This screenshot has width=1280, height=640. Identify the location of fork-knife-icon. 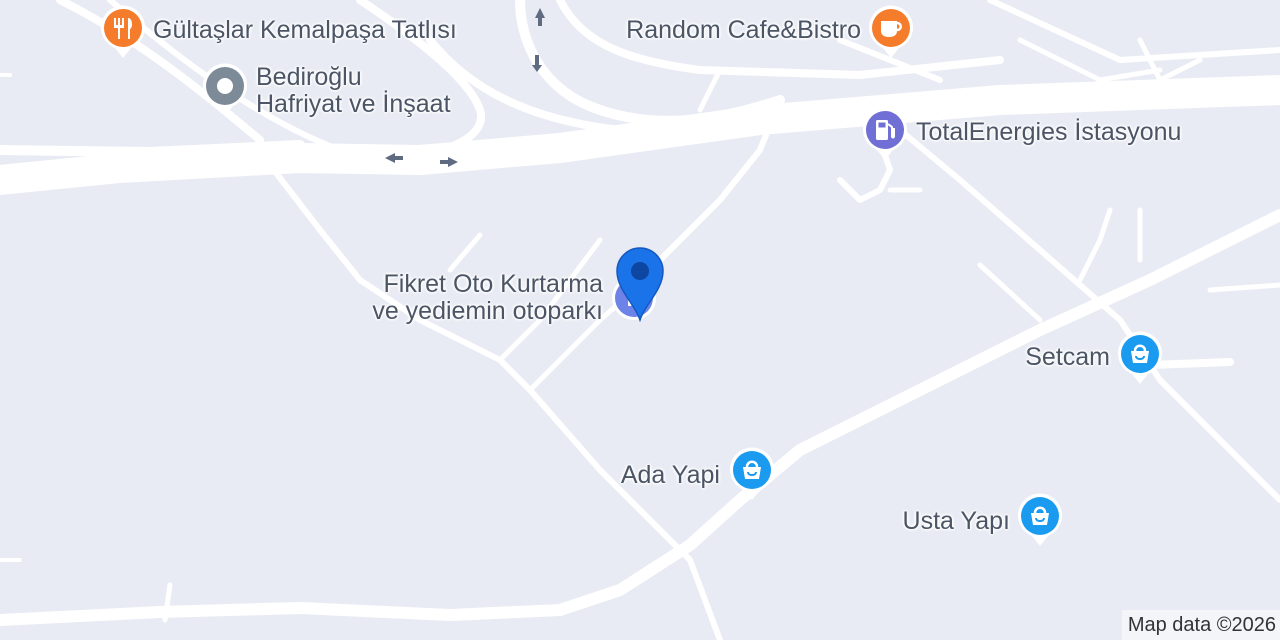
(123, 31).